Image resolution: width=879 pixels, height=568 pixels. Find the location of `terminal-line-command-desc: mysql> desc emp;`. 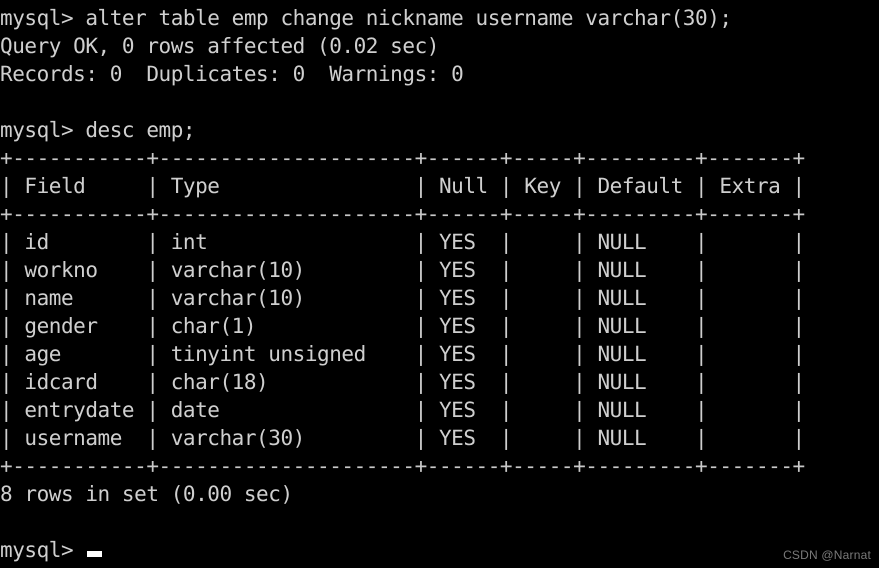

terminal-line-command-desc: mysql> desc emp; is located at coordinates (98, 130).